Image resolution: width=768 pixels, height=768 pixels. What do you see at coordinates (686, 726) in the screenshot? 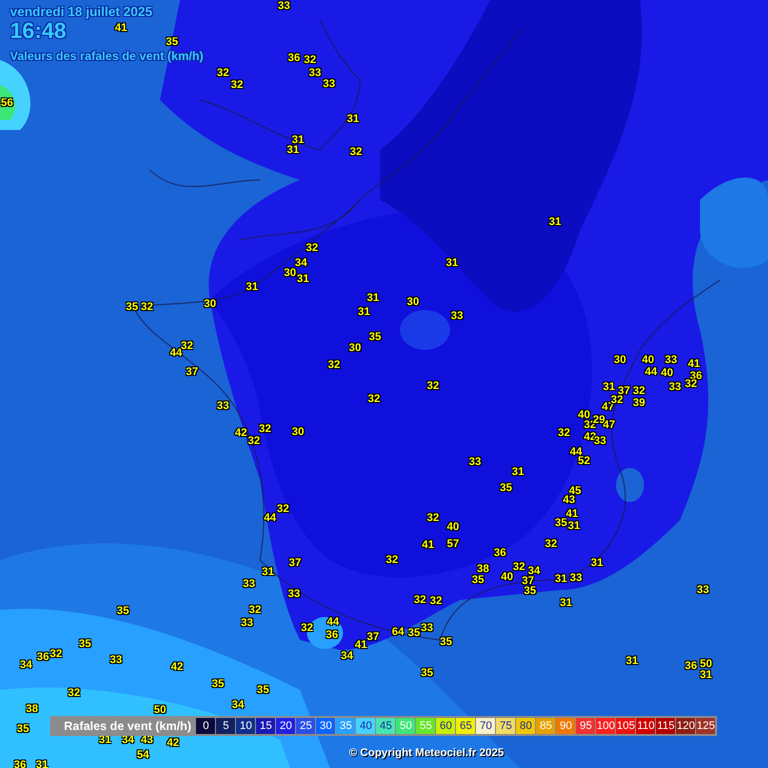
I see `legend-swatch: 120` at bounding box center [686, 726].